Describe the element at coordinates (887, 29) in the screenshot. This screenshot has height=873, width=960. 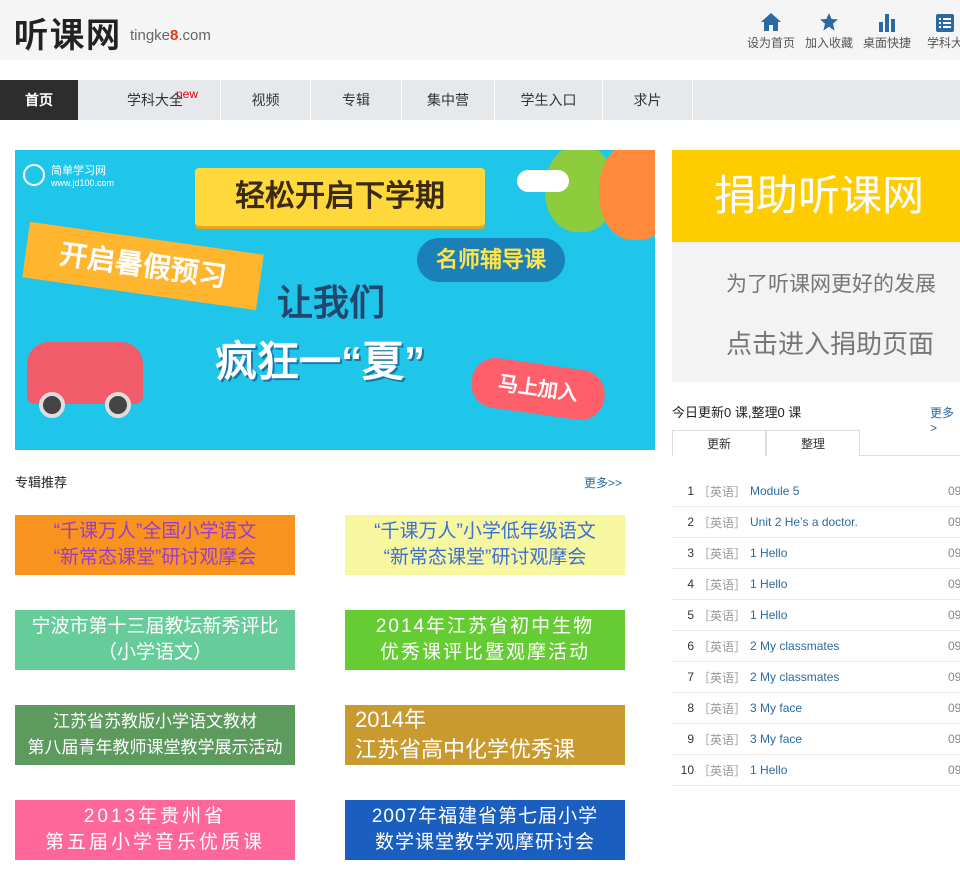
I see `quick-link-shortcut: 桌面快捷` at that location.